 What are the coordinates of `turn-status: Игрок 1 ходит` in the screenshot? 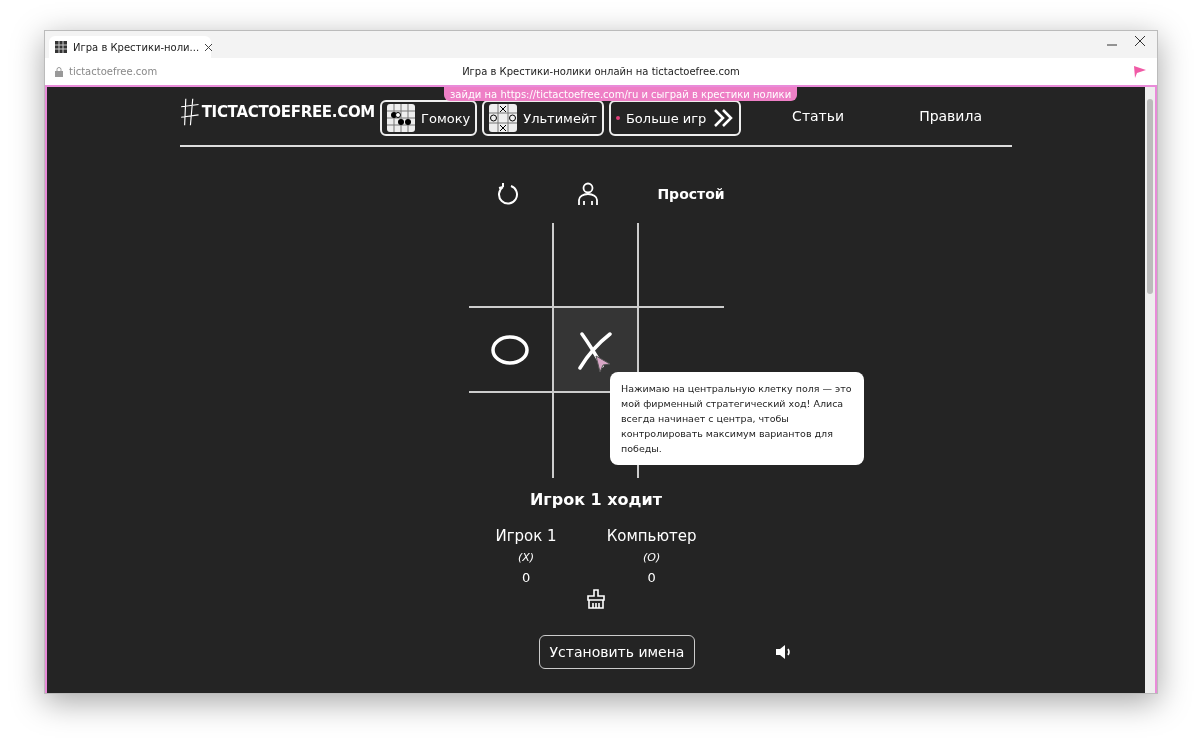 It's located at (595, 499).